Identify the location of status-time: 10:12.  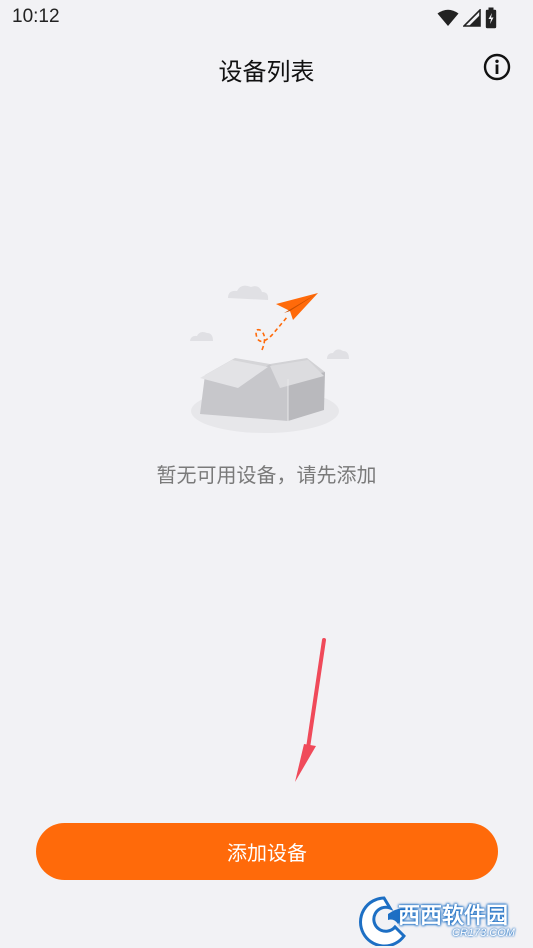
(36, 16).